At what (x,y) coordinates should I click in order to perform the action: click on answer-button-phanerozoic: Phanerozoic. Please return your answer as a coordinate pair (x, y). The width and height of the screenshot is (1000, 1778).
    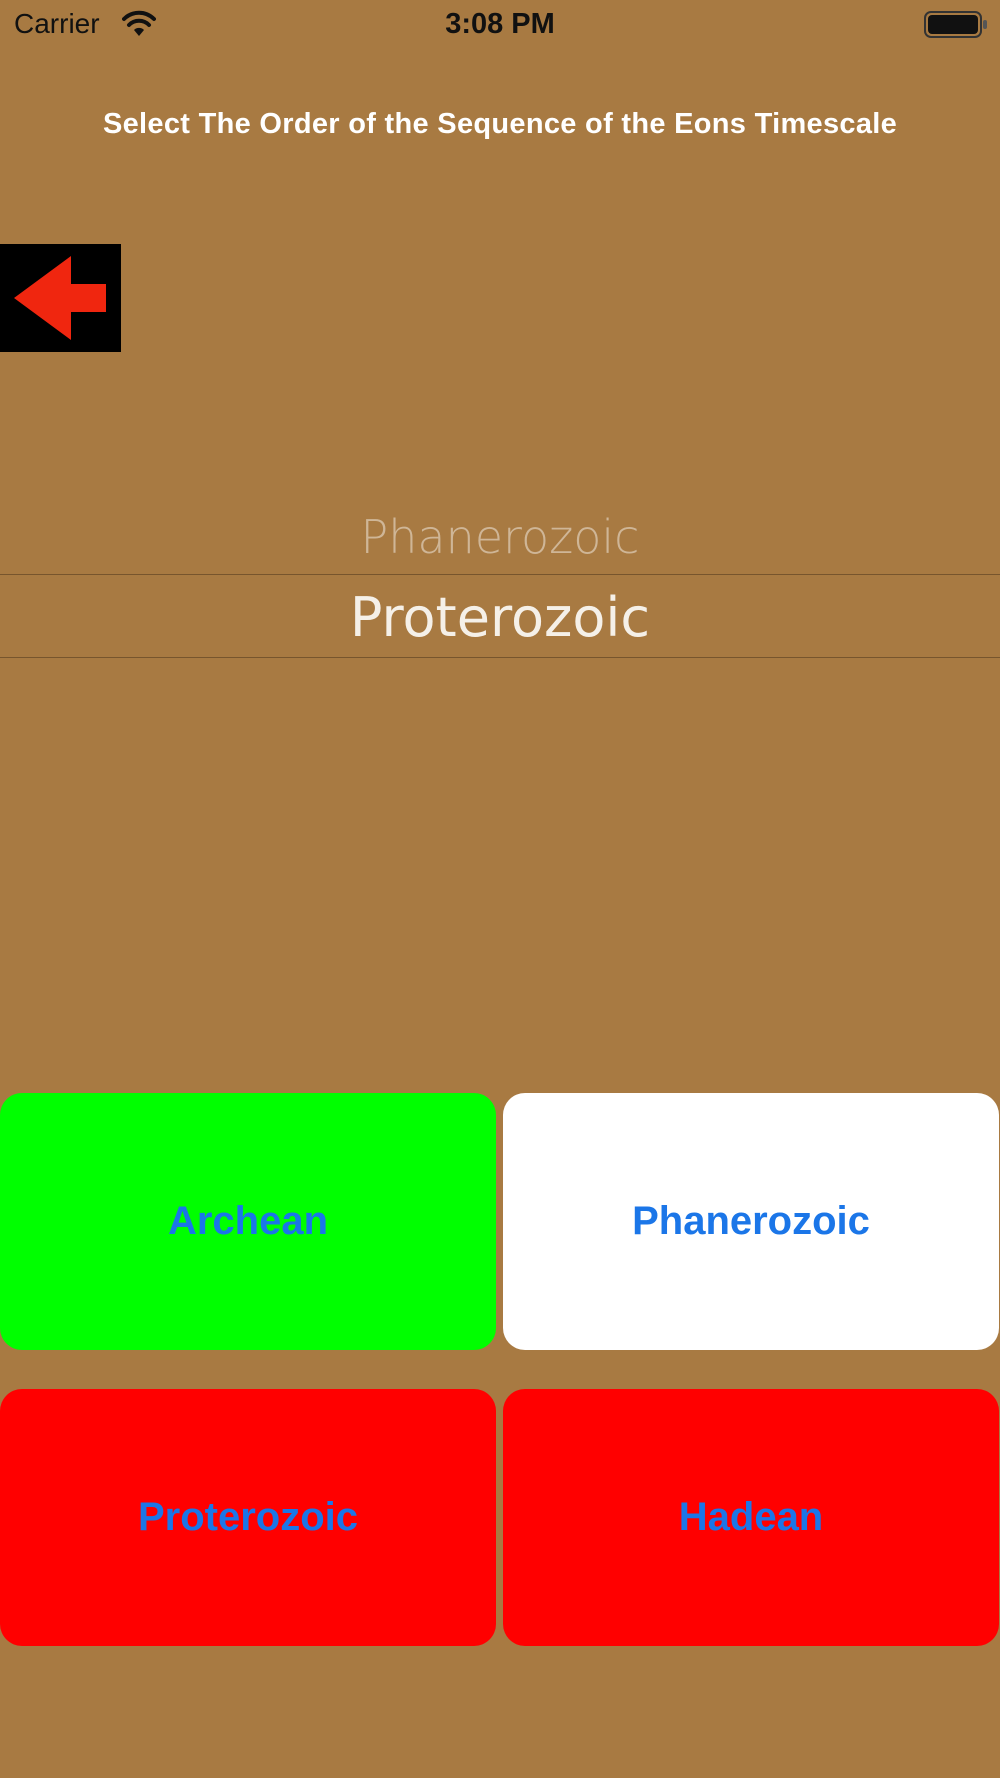
    Looking at the image, I should click on (751, 1221).